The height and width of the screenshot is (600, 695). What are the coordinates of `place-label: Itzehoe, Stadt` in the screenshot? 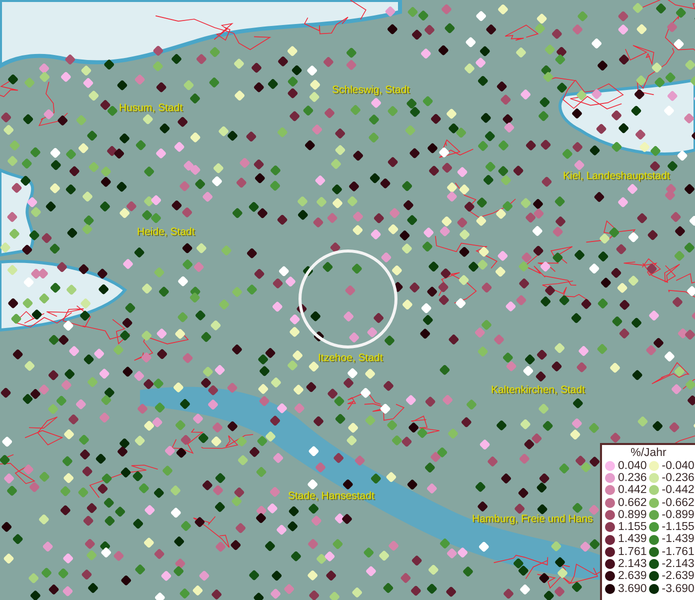 It's located at (350, 358).